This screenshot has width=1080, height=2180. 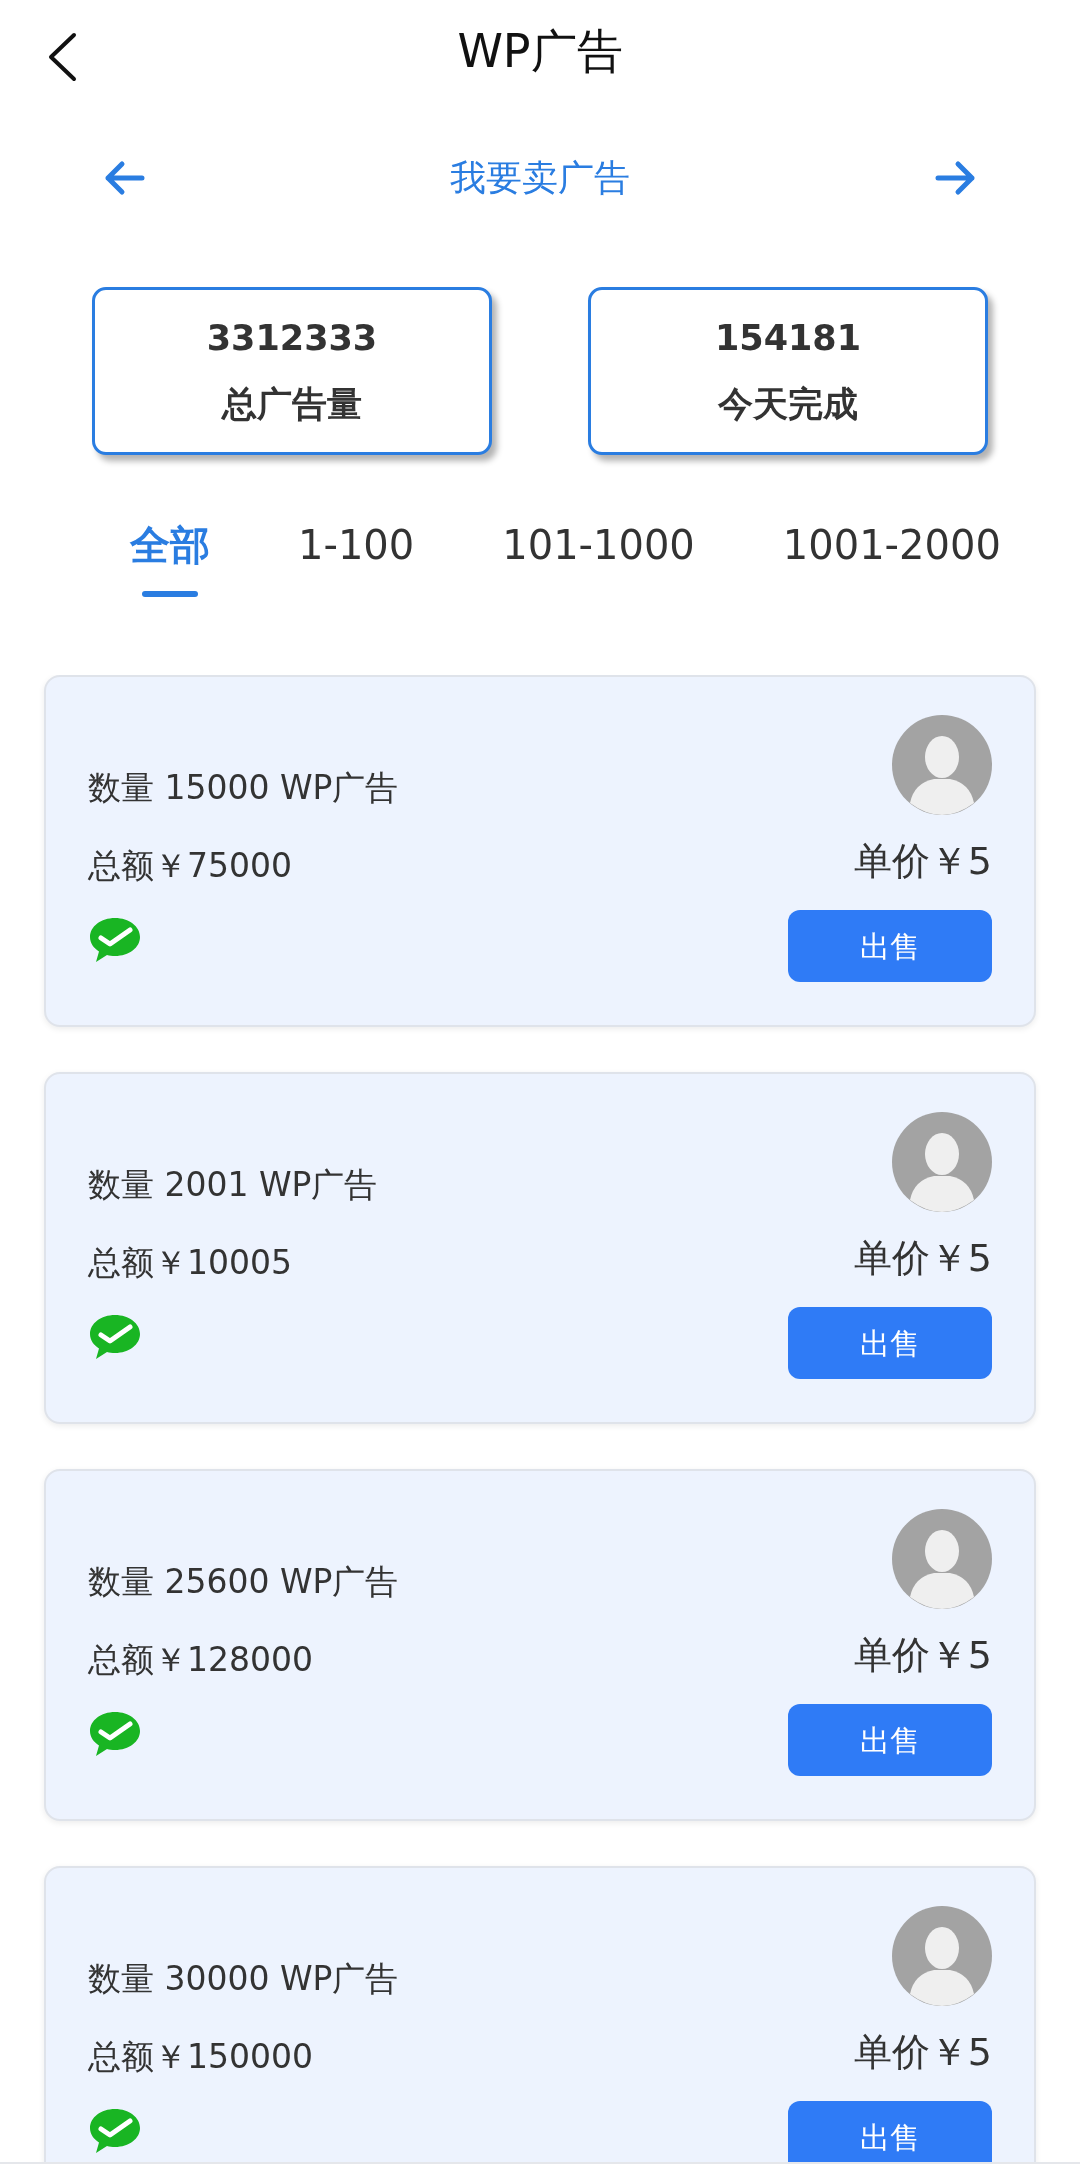 What do you see at coordinates (891, 545) in the screenshot?
I see `range-tab: 1001-2000` at bounding box center [891, 545].